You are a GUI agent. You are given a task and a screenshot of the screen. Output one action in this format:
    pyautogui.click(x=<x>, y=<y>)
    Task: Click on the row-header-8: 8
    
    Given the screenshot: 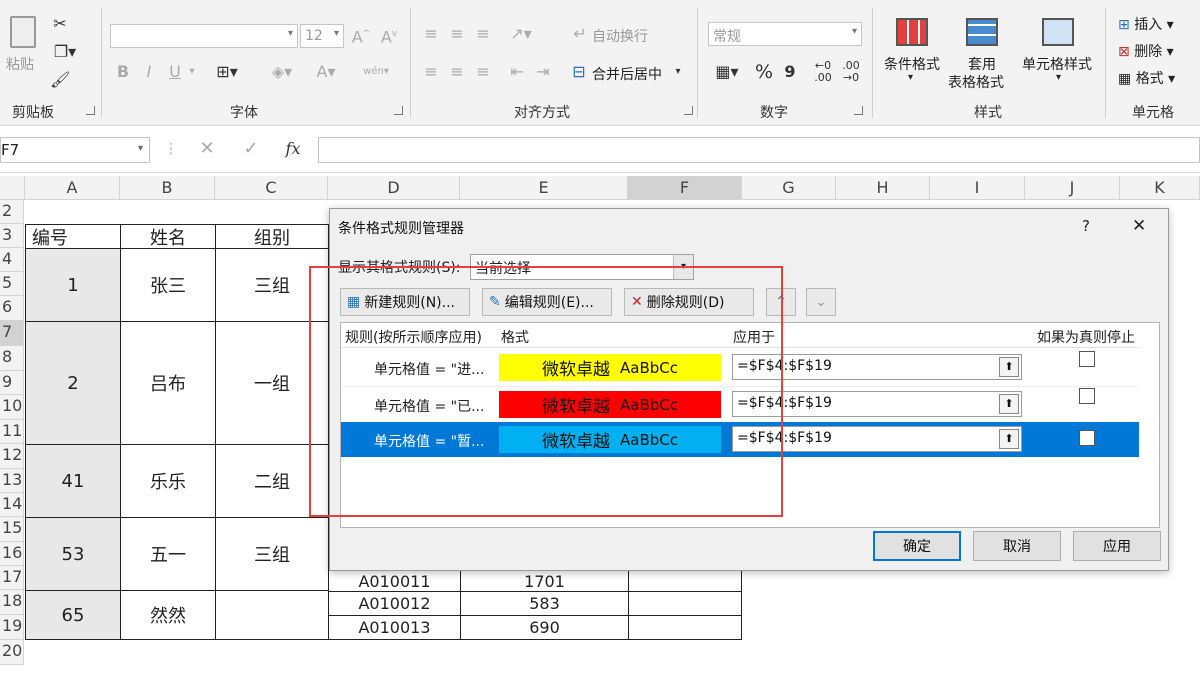 What is the action you would take?
    pyautogui.click(x=12, y=358)
    